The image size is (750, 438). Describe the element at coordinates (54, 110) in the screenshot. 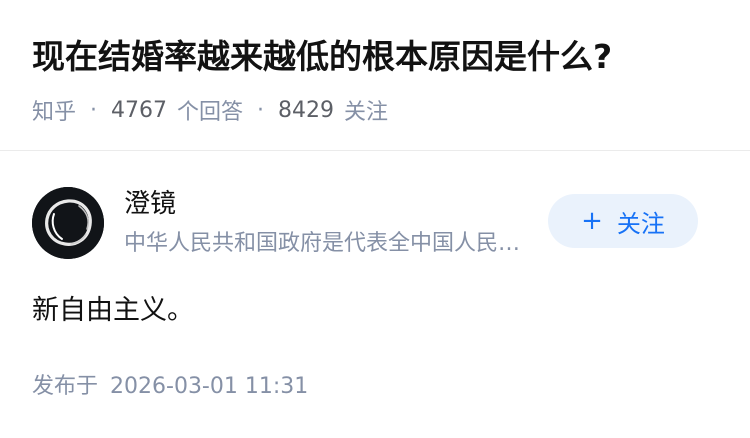

I see `source-label: 知乎` at that location.